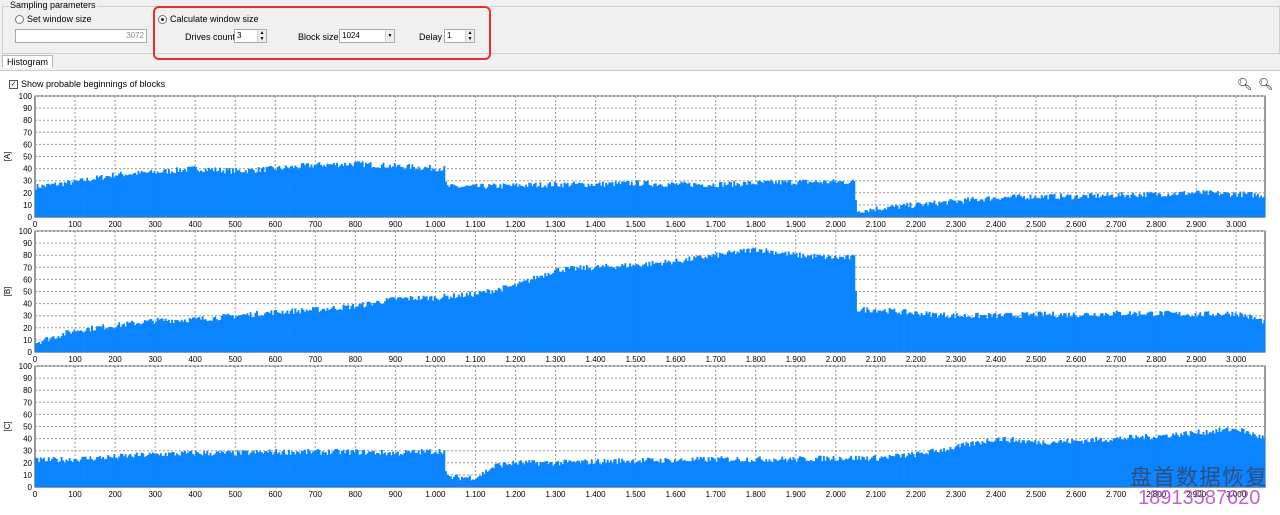 Image resolution: width=1280 pixels, height=515 pixels. Describe the element at coordinates (7, 157) in the screenshot. I see `y-axis-label: [A]` at that location.